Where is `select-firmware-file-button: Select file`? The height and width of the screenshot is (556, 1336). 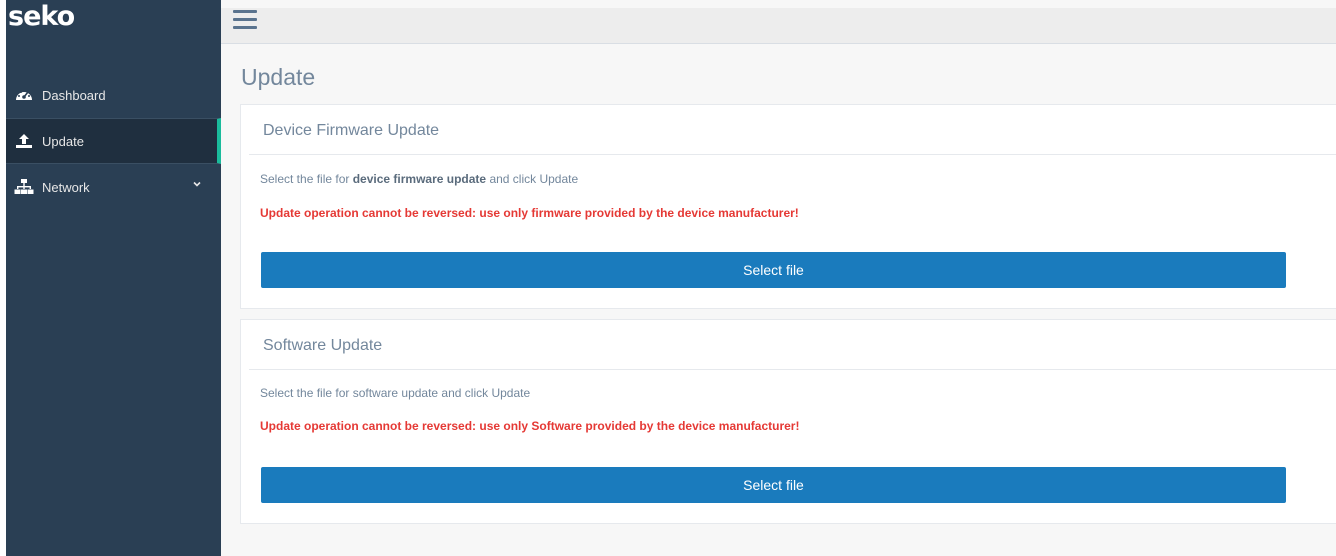 select-firmware-file-button: Select file is located at coordinates (773, 270).